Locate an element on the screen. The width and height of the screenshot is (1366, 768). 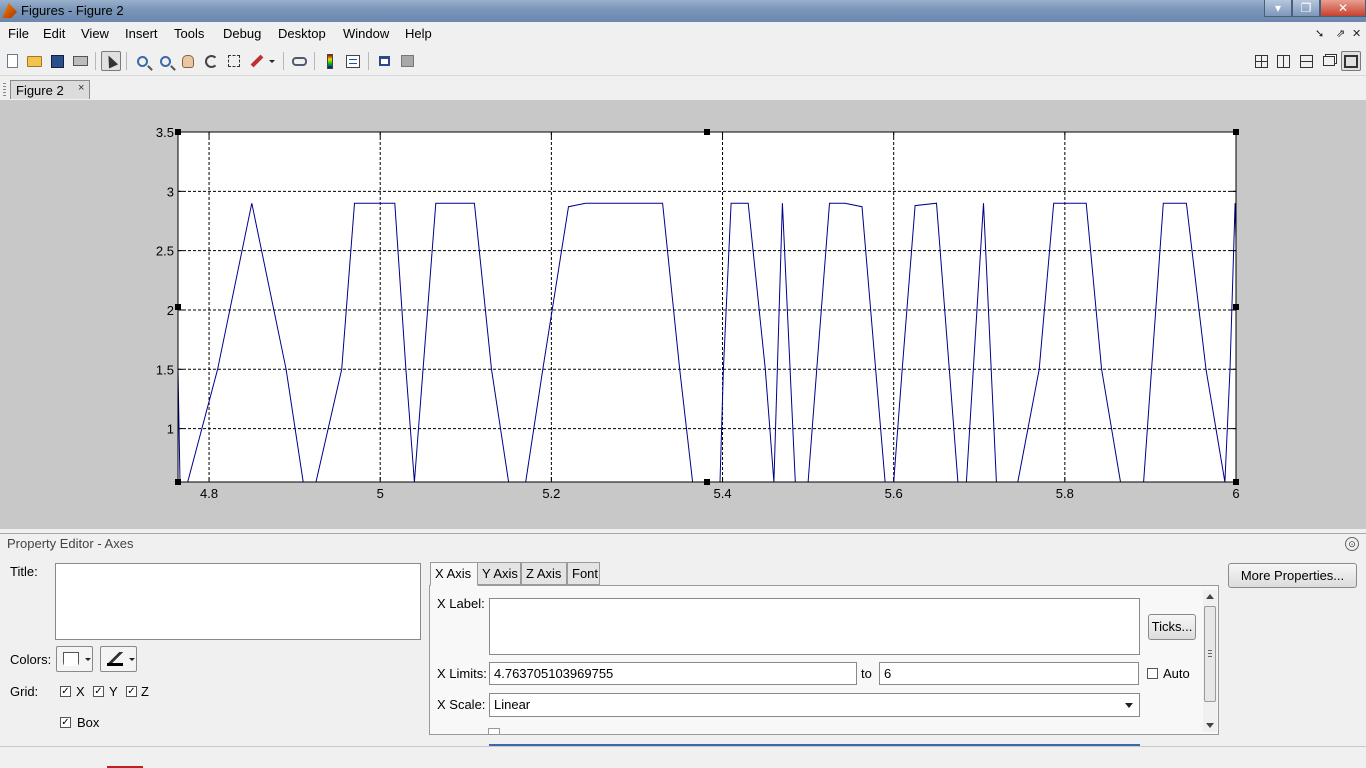
x-tick-label: 5.4 is located at coordinates (722, 493).